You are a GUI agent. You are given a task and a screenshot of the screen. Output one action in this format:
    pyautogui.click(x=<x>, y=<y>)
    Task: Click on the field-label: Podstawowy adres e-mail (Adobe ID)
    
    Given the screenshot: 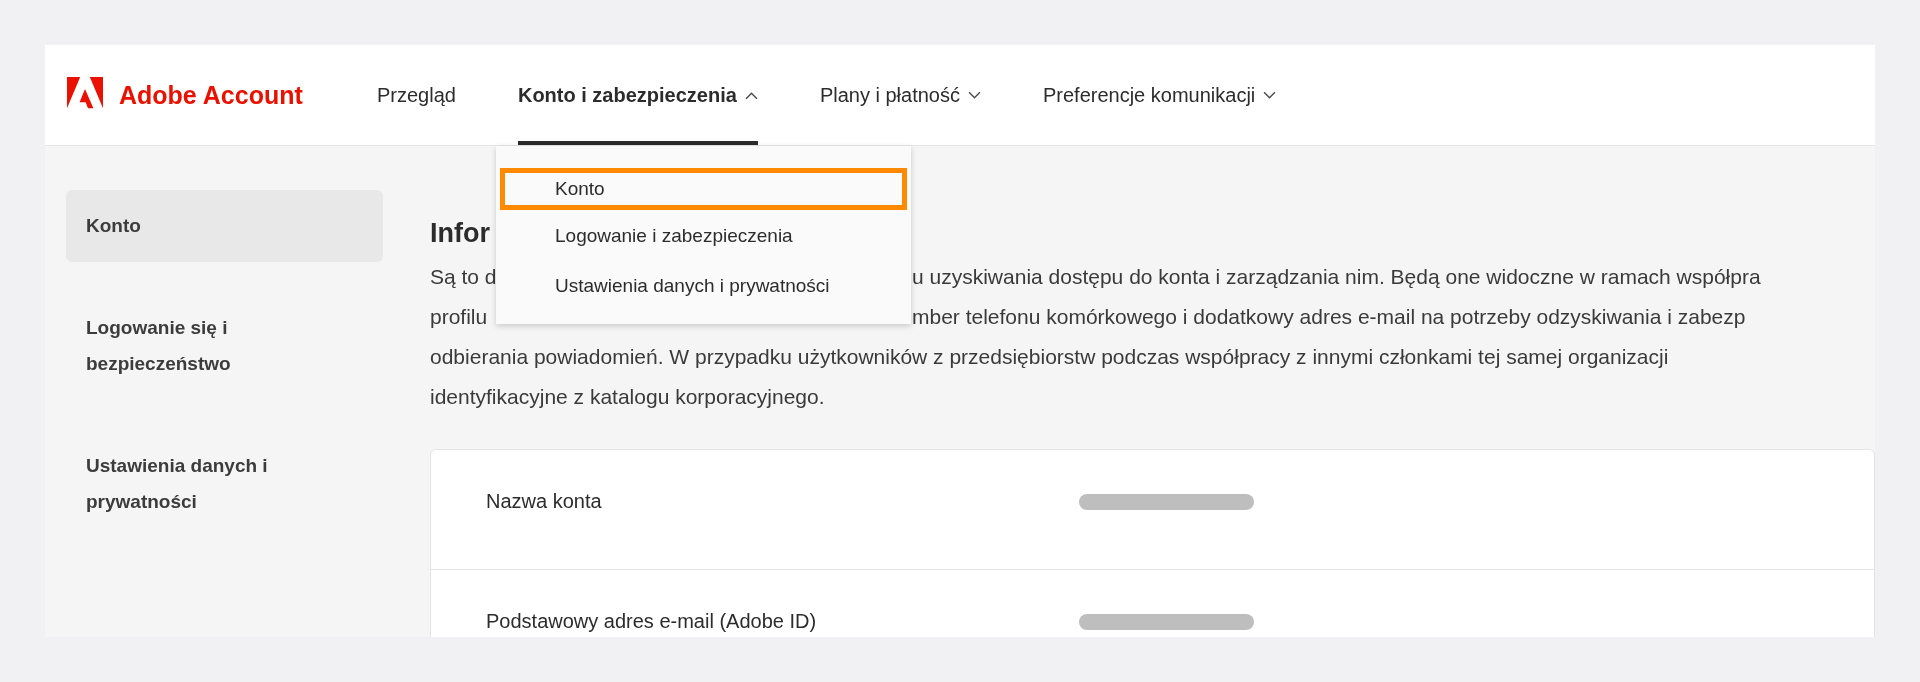 What is the action you would take?
    pyautogui.click(x=652, y=621)
    